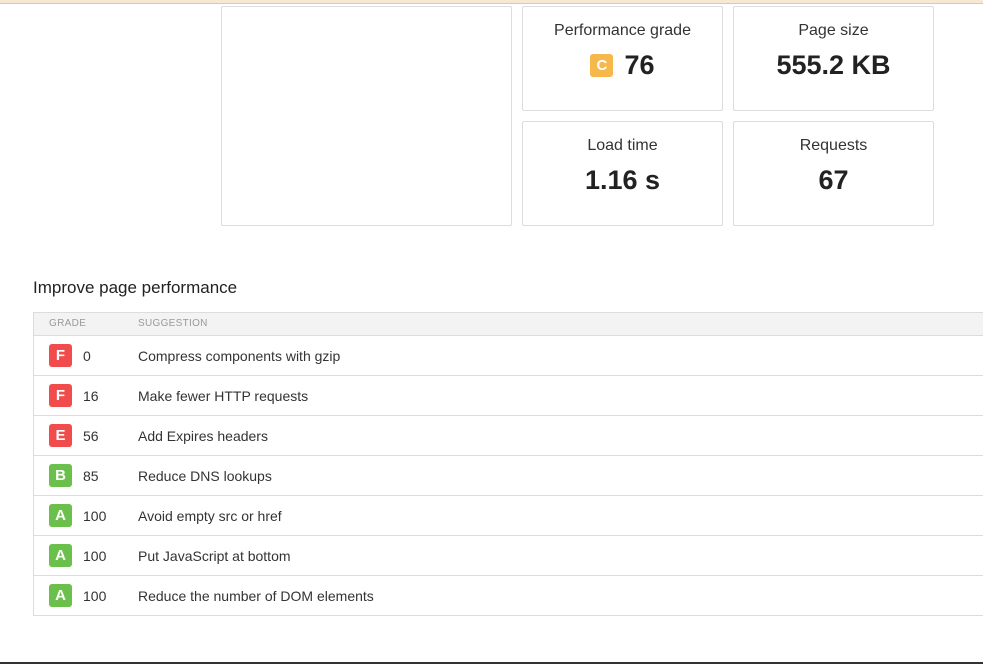 The image size is (983, 664). I want to click on table-row: F 16 Make fewer HTTP requests, so click(508, 396).